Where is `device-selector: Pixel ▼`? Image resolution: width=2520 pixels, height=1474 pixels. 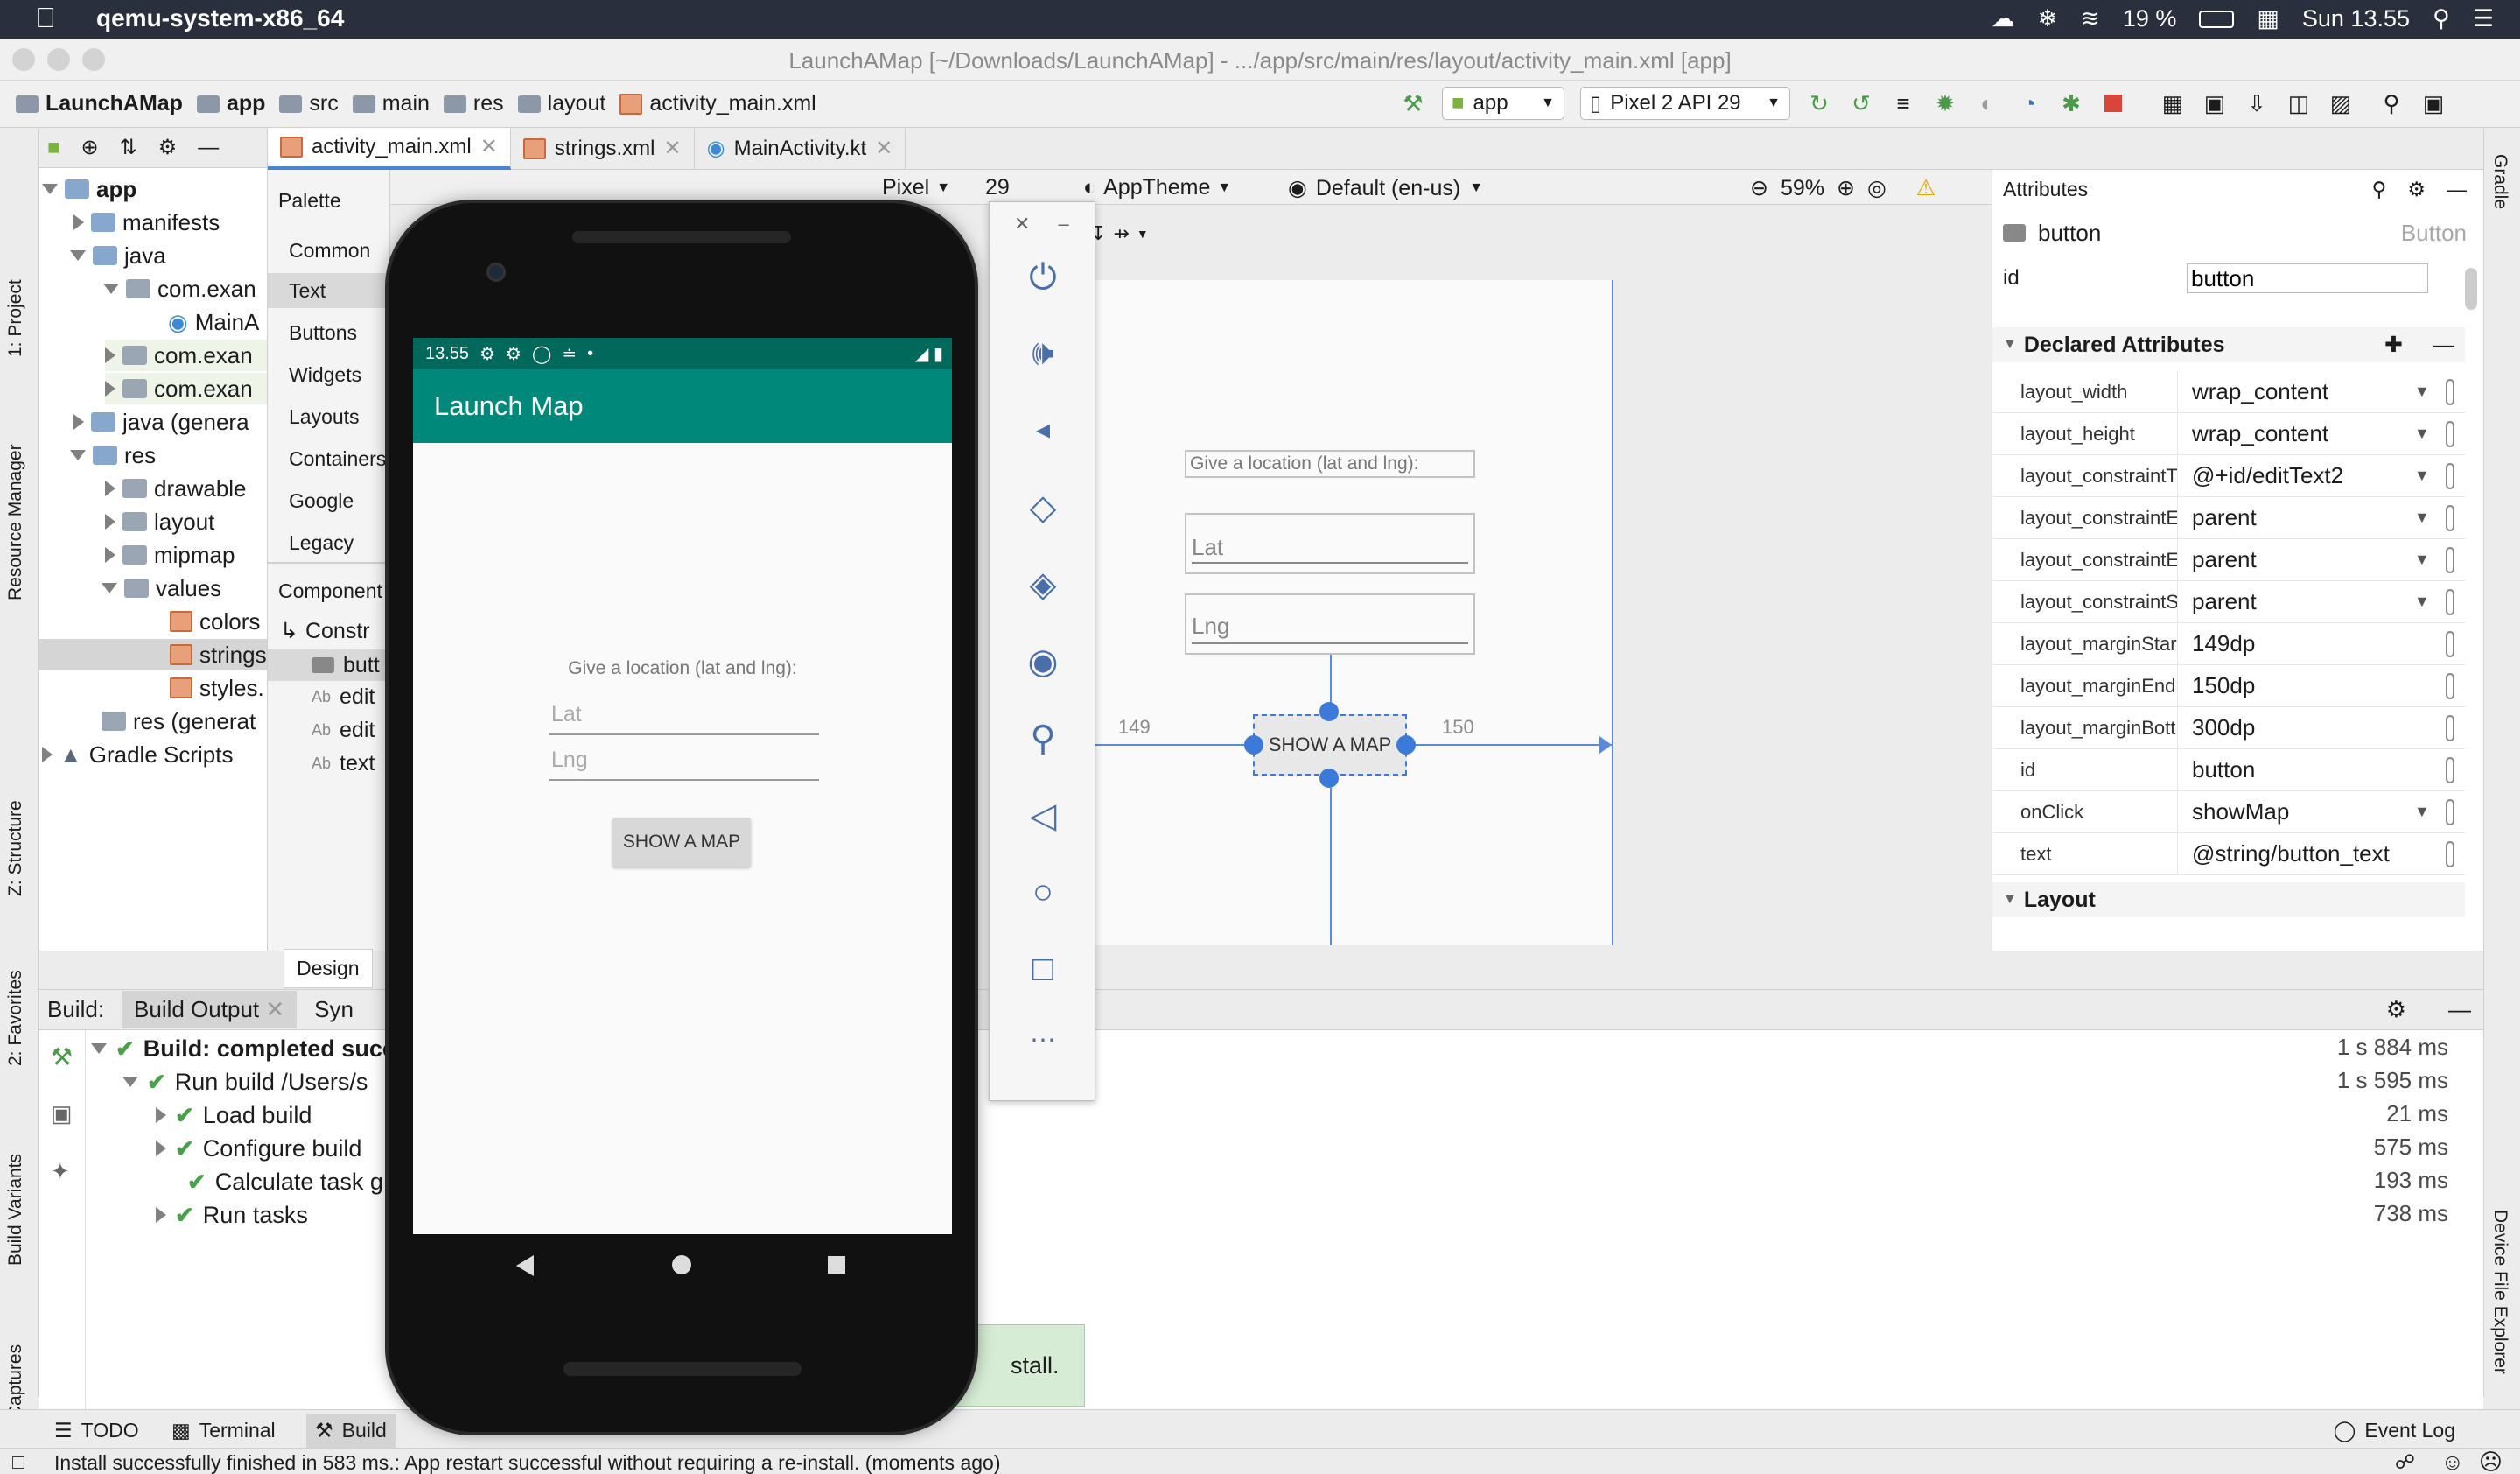
device-selector: Pixel ▼ is located at coordinates (916, 187).